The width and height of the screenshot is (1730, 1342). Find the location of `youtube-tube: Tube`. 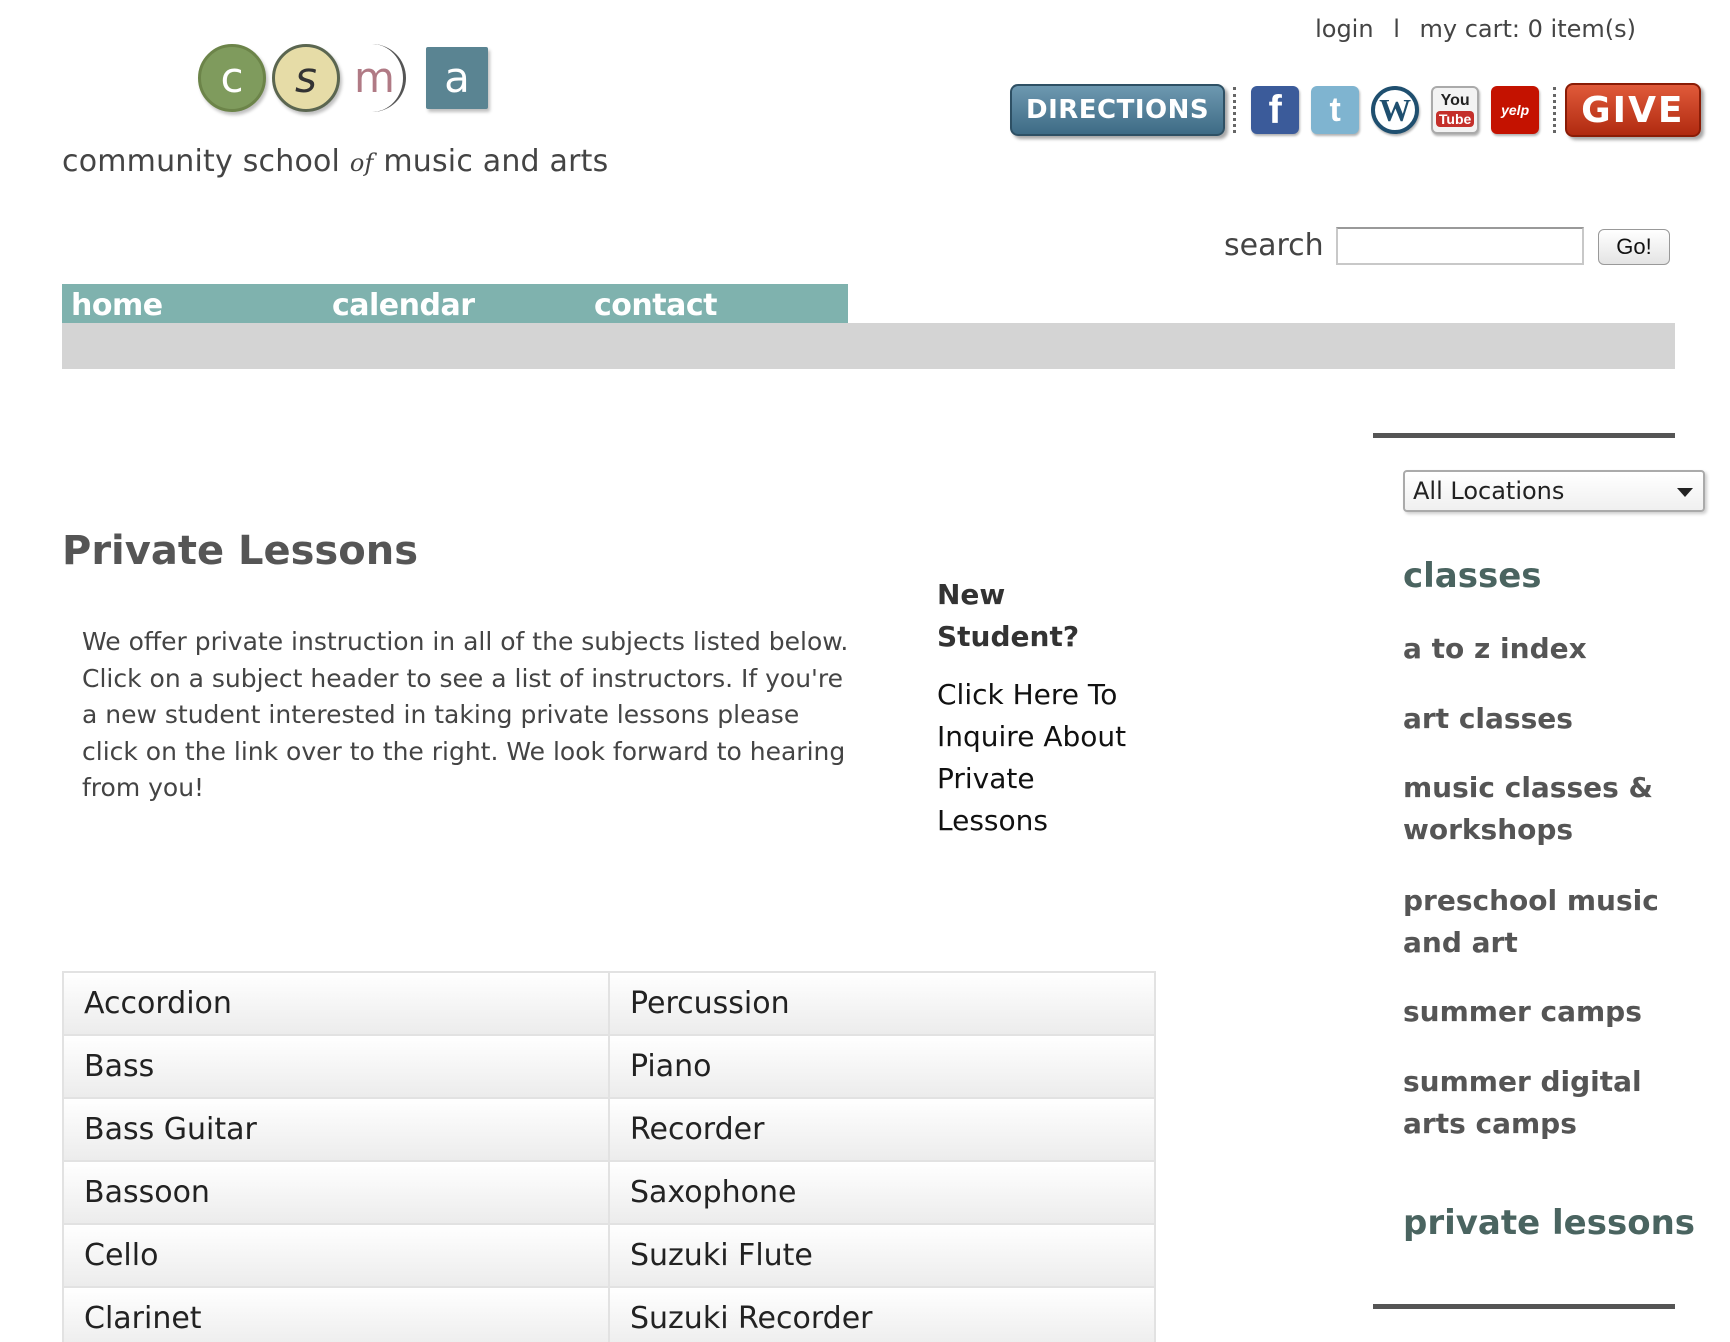

youtube-tube: Tube is located at coordinates (1455, 119).